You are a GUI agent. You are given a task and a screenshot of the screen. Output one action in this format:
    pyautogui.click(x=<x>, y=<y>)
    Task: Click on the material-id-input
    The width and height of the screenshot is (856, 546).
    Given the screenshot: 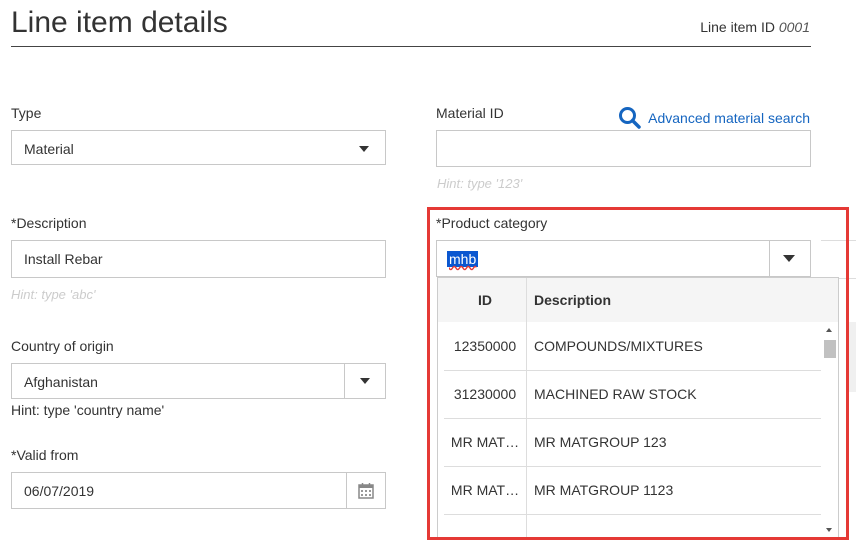 What is the action you would take?
    pyautogui.click(x=623, y=148)
    